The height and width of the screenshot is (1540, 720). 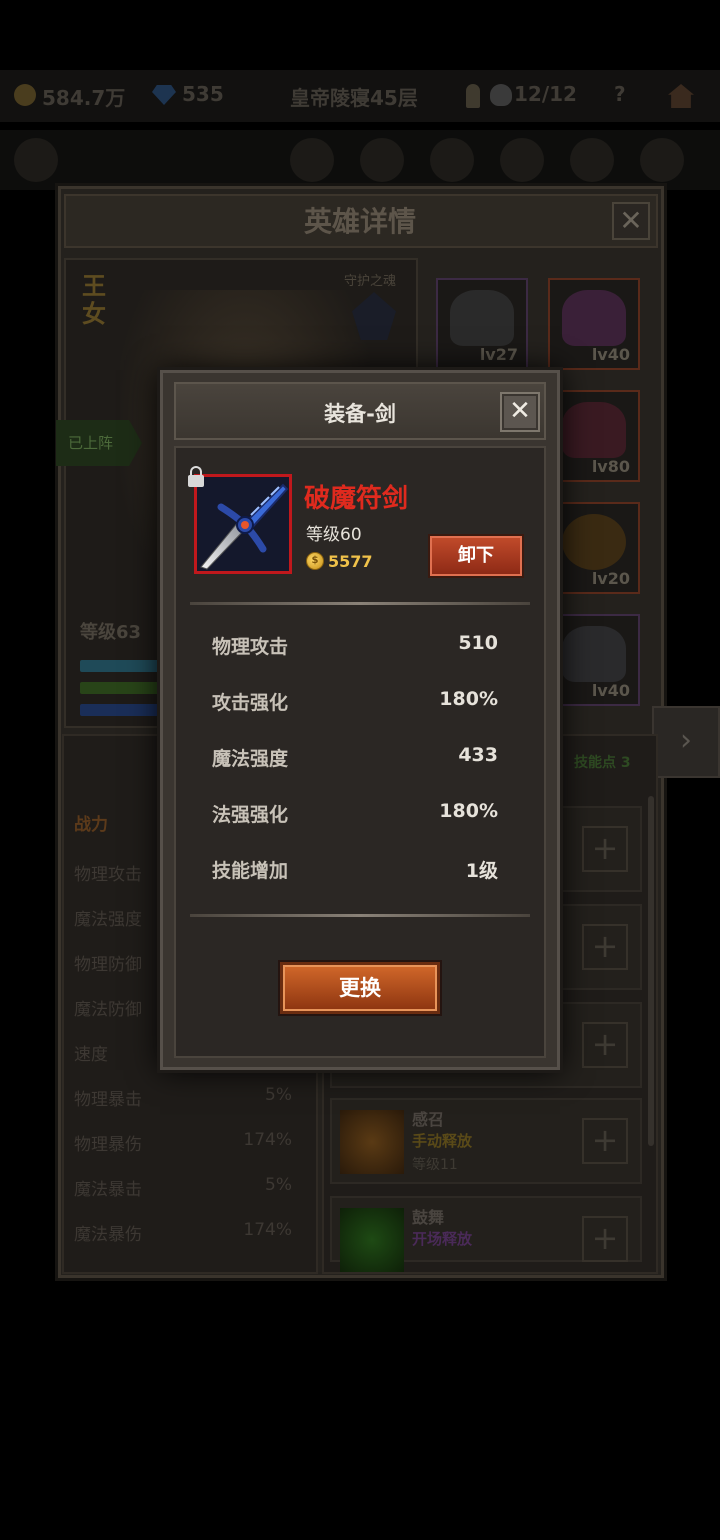 I want to click on stat-row: 魔法暴伤 174%, so click(x=183, y=1232).